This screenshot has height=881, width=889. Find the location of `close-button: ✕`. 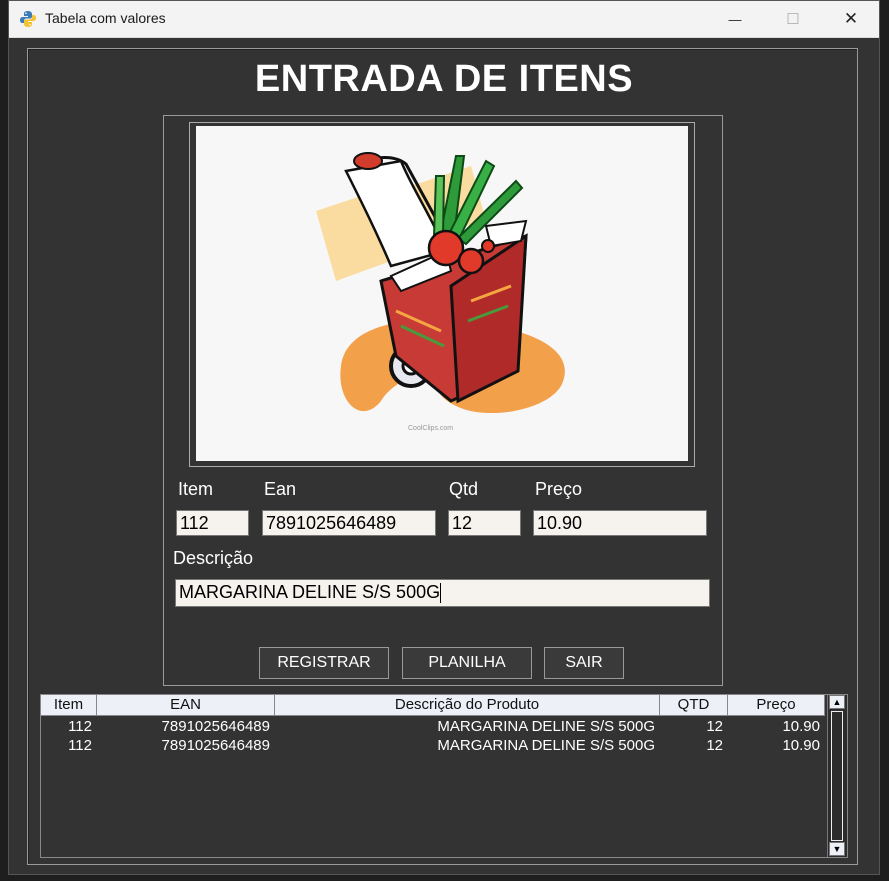

close-button: ✕ is located at coordinates (851, 19).